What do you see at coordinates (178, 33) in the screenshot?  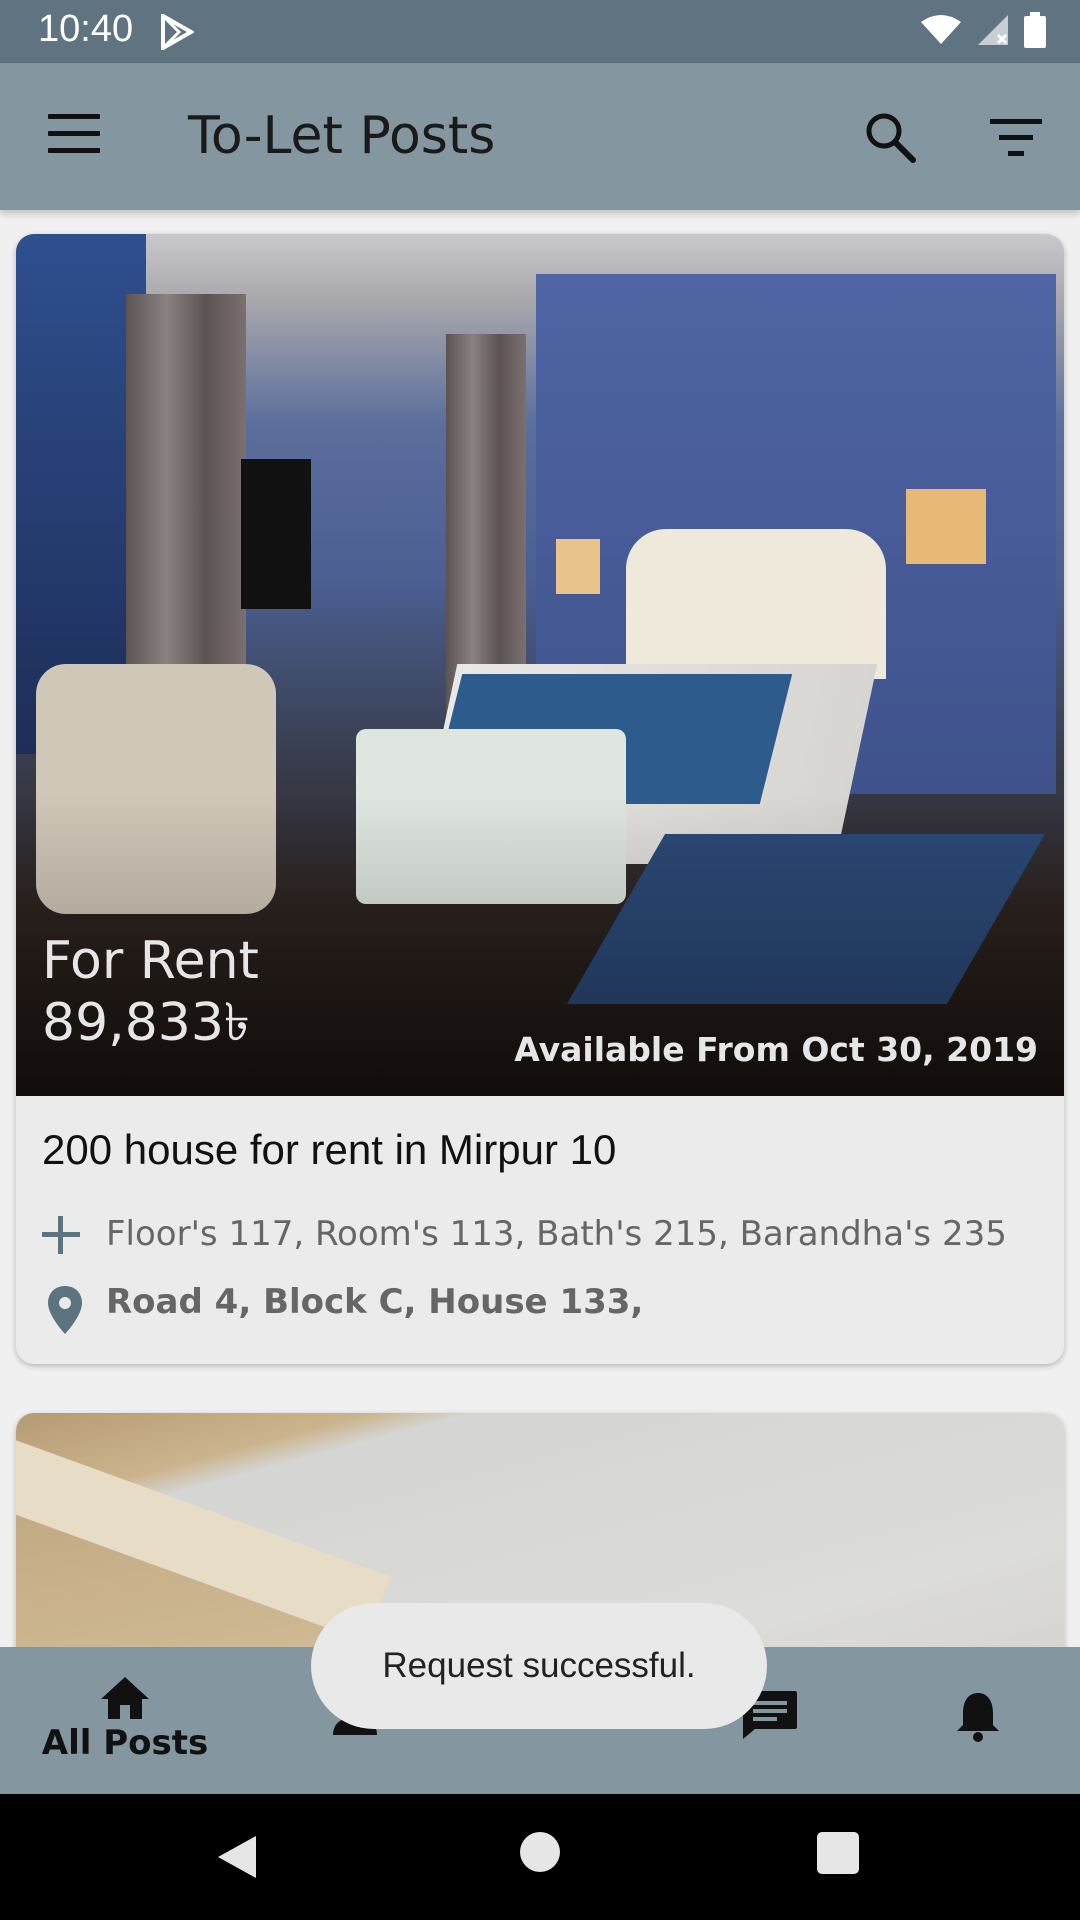 I see `play-store-icon` at bounding box center [178, 33].